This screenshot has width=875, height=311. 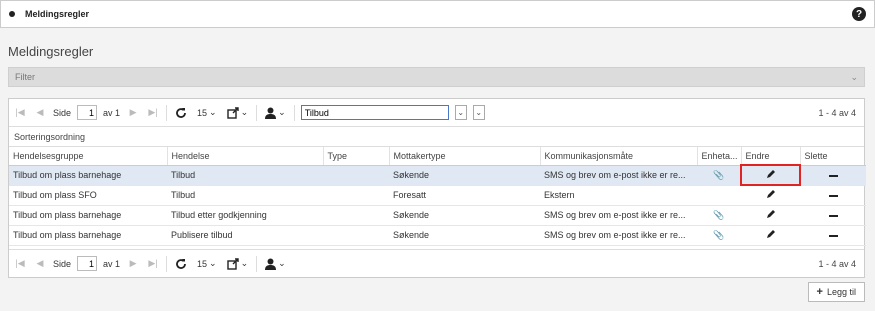 I want to click on column-header: Hendelse, so click(x=245, y=156).